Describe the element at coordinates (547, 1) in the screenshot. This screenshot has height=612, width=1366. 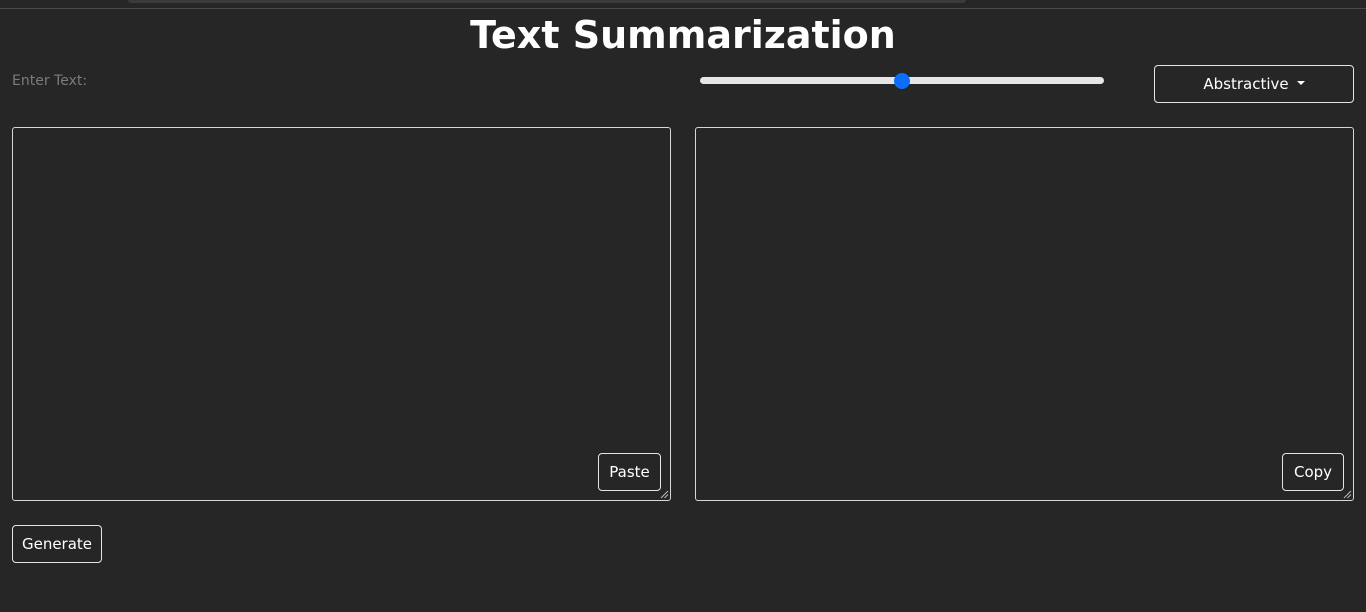
I see `top-scroll-indicator` at that location.